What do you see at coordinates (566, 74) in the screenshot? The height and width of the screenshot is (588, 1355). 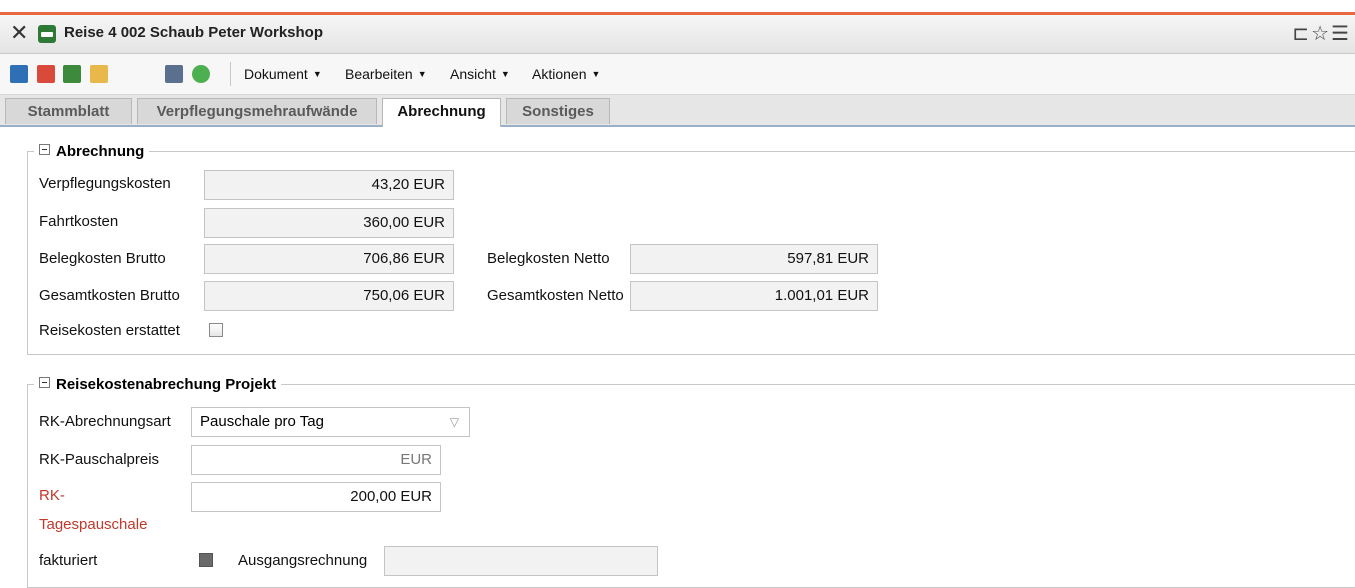 I see `menu-aktionen: Aktionen ▼` at bounding box center [566, 74].